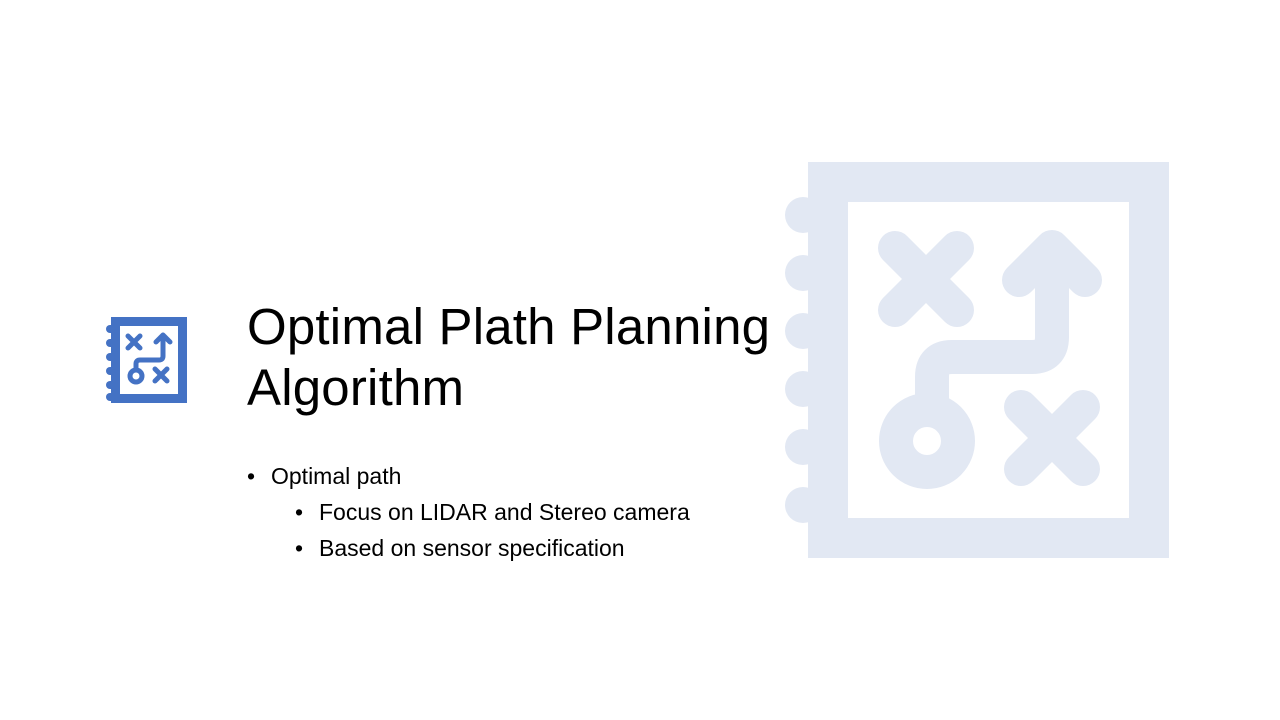  What do you see at coordinates (527, 357) in the screenshot?
I see `slide-title: Optimal Plath Planning Algorithm` at bounding box center [527, 357].